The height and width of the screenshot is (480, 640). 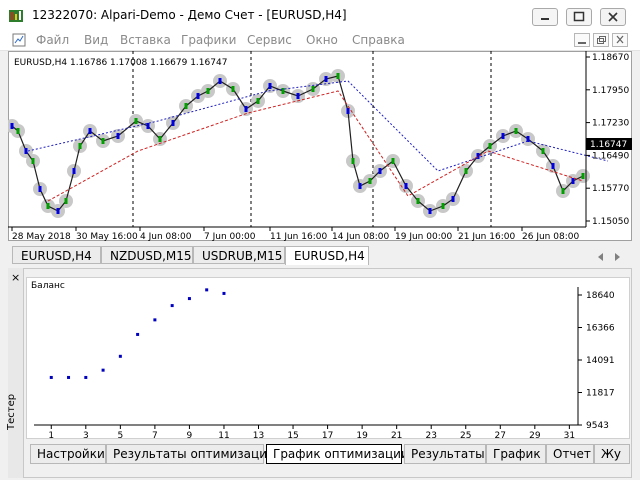 I want to click on svg-text: 14 Jun 08:00, so click(x=360, y=236).